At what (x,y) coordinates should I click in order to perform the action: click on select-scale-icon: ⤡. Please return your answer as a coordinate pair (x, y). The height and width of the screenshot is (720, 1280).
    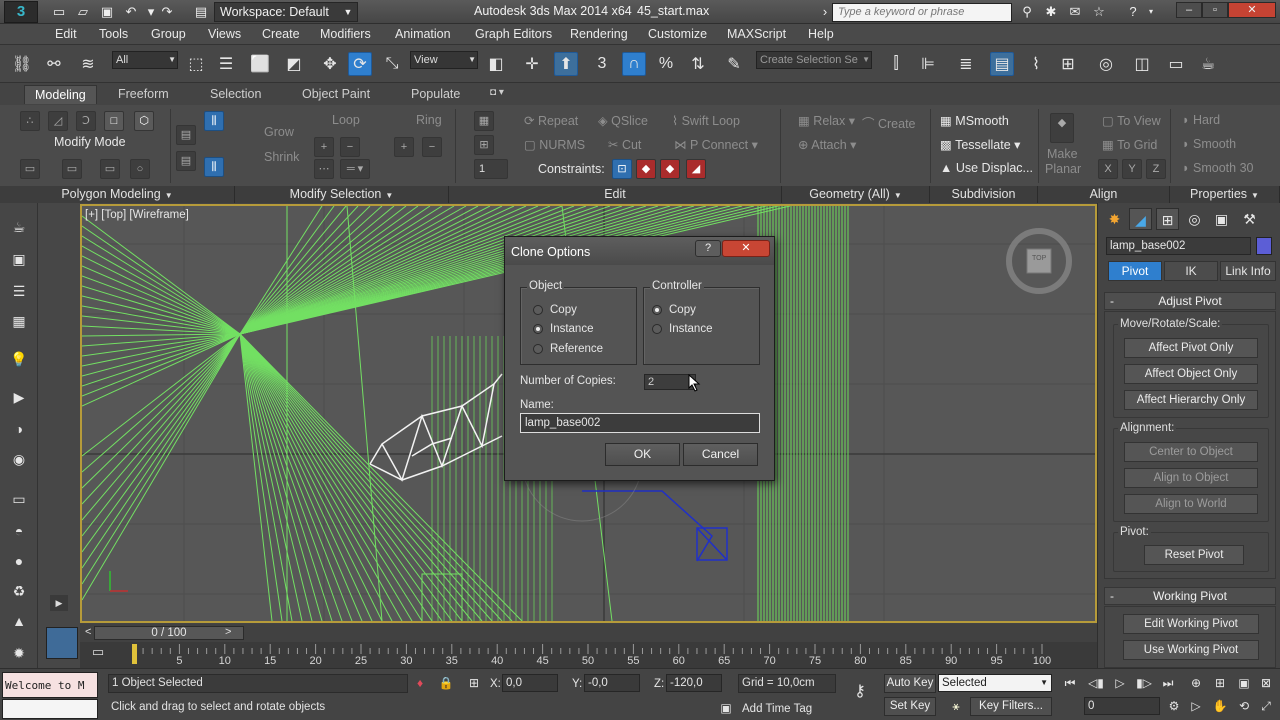
    Looking at the image, I should click on (392, 64).